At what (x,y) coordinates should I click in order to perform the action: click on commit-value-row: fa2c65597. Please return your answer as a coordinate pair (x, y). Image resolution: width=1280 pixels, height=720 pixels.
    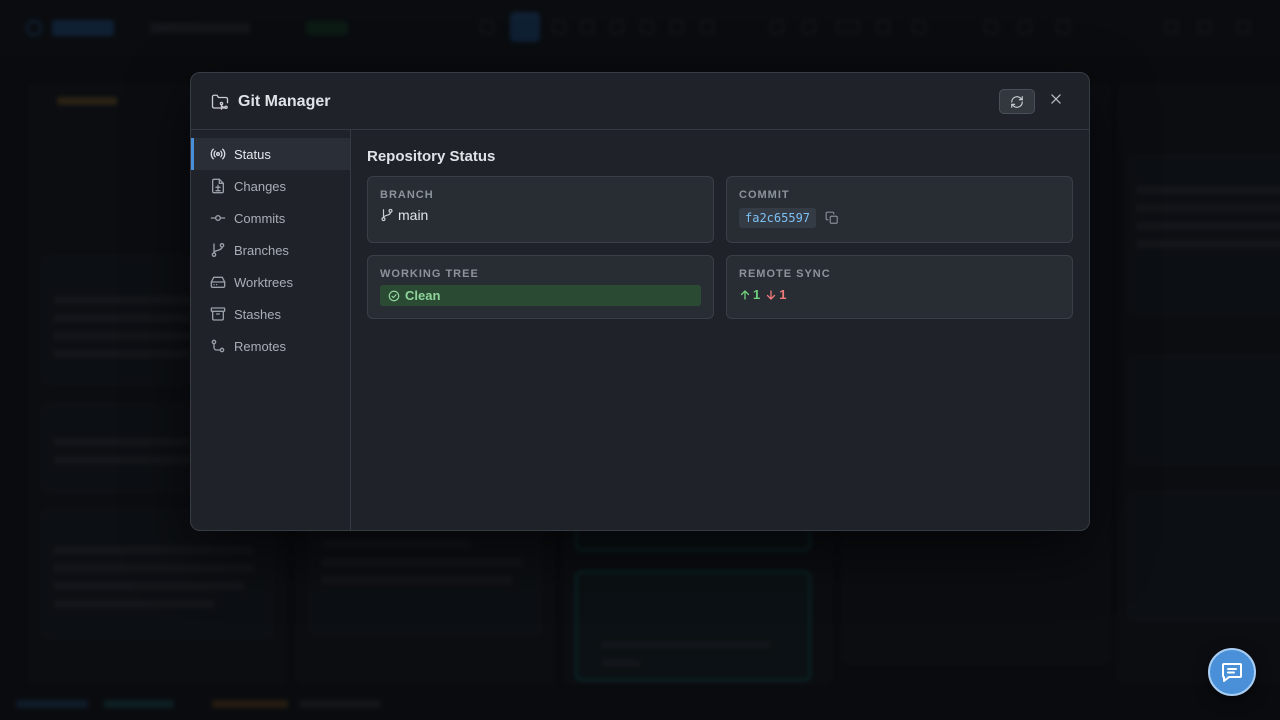
    Looking at the image, I should click on (789, 218).